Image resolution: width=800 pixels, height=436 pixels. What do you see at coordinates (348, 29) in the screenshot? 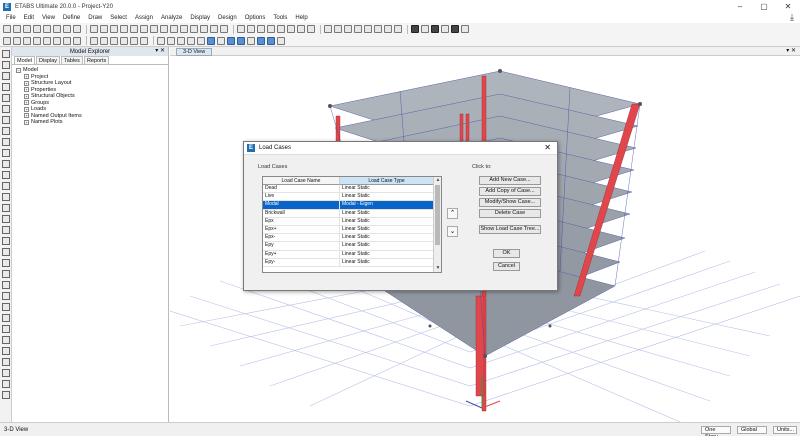
I see `draw-beam-icon` at bounding box center [348, 29].